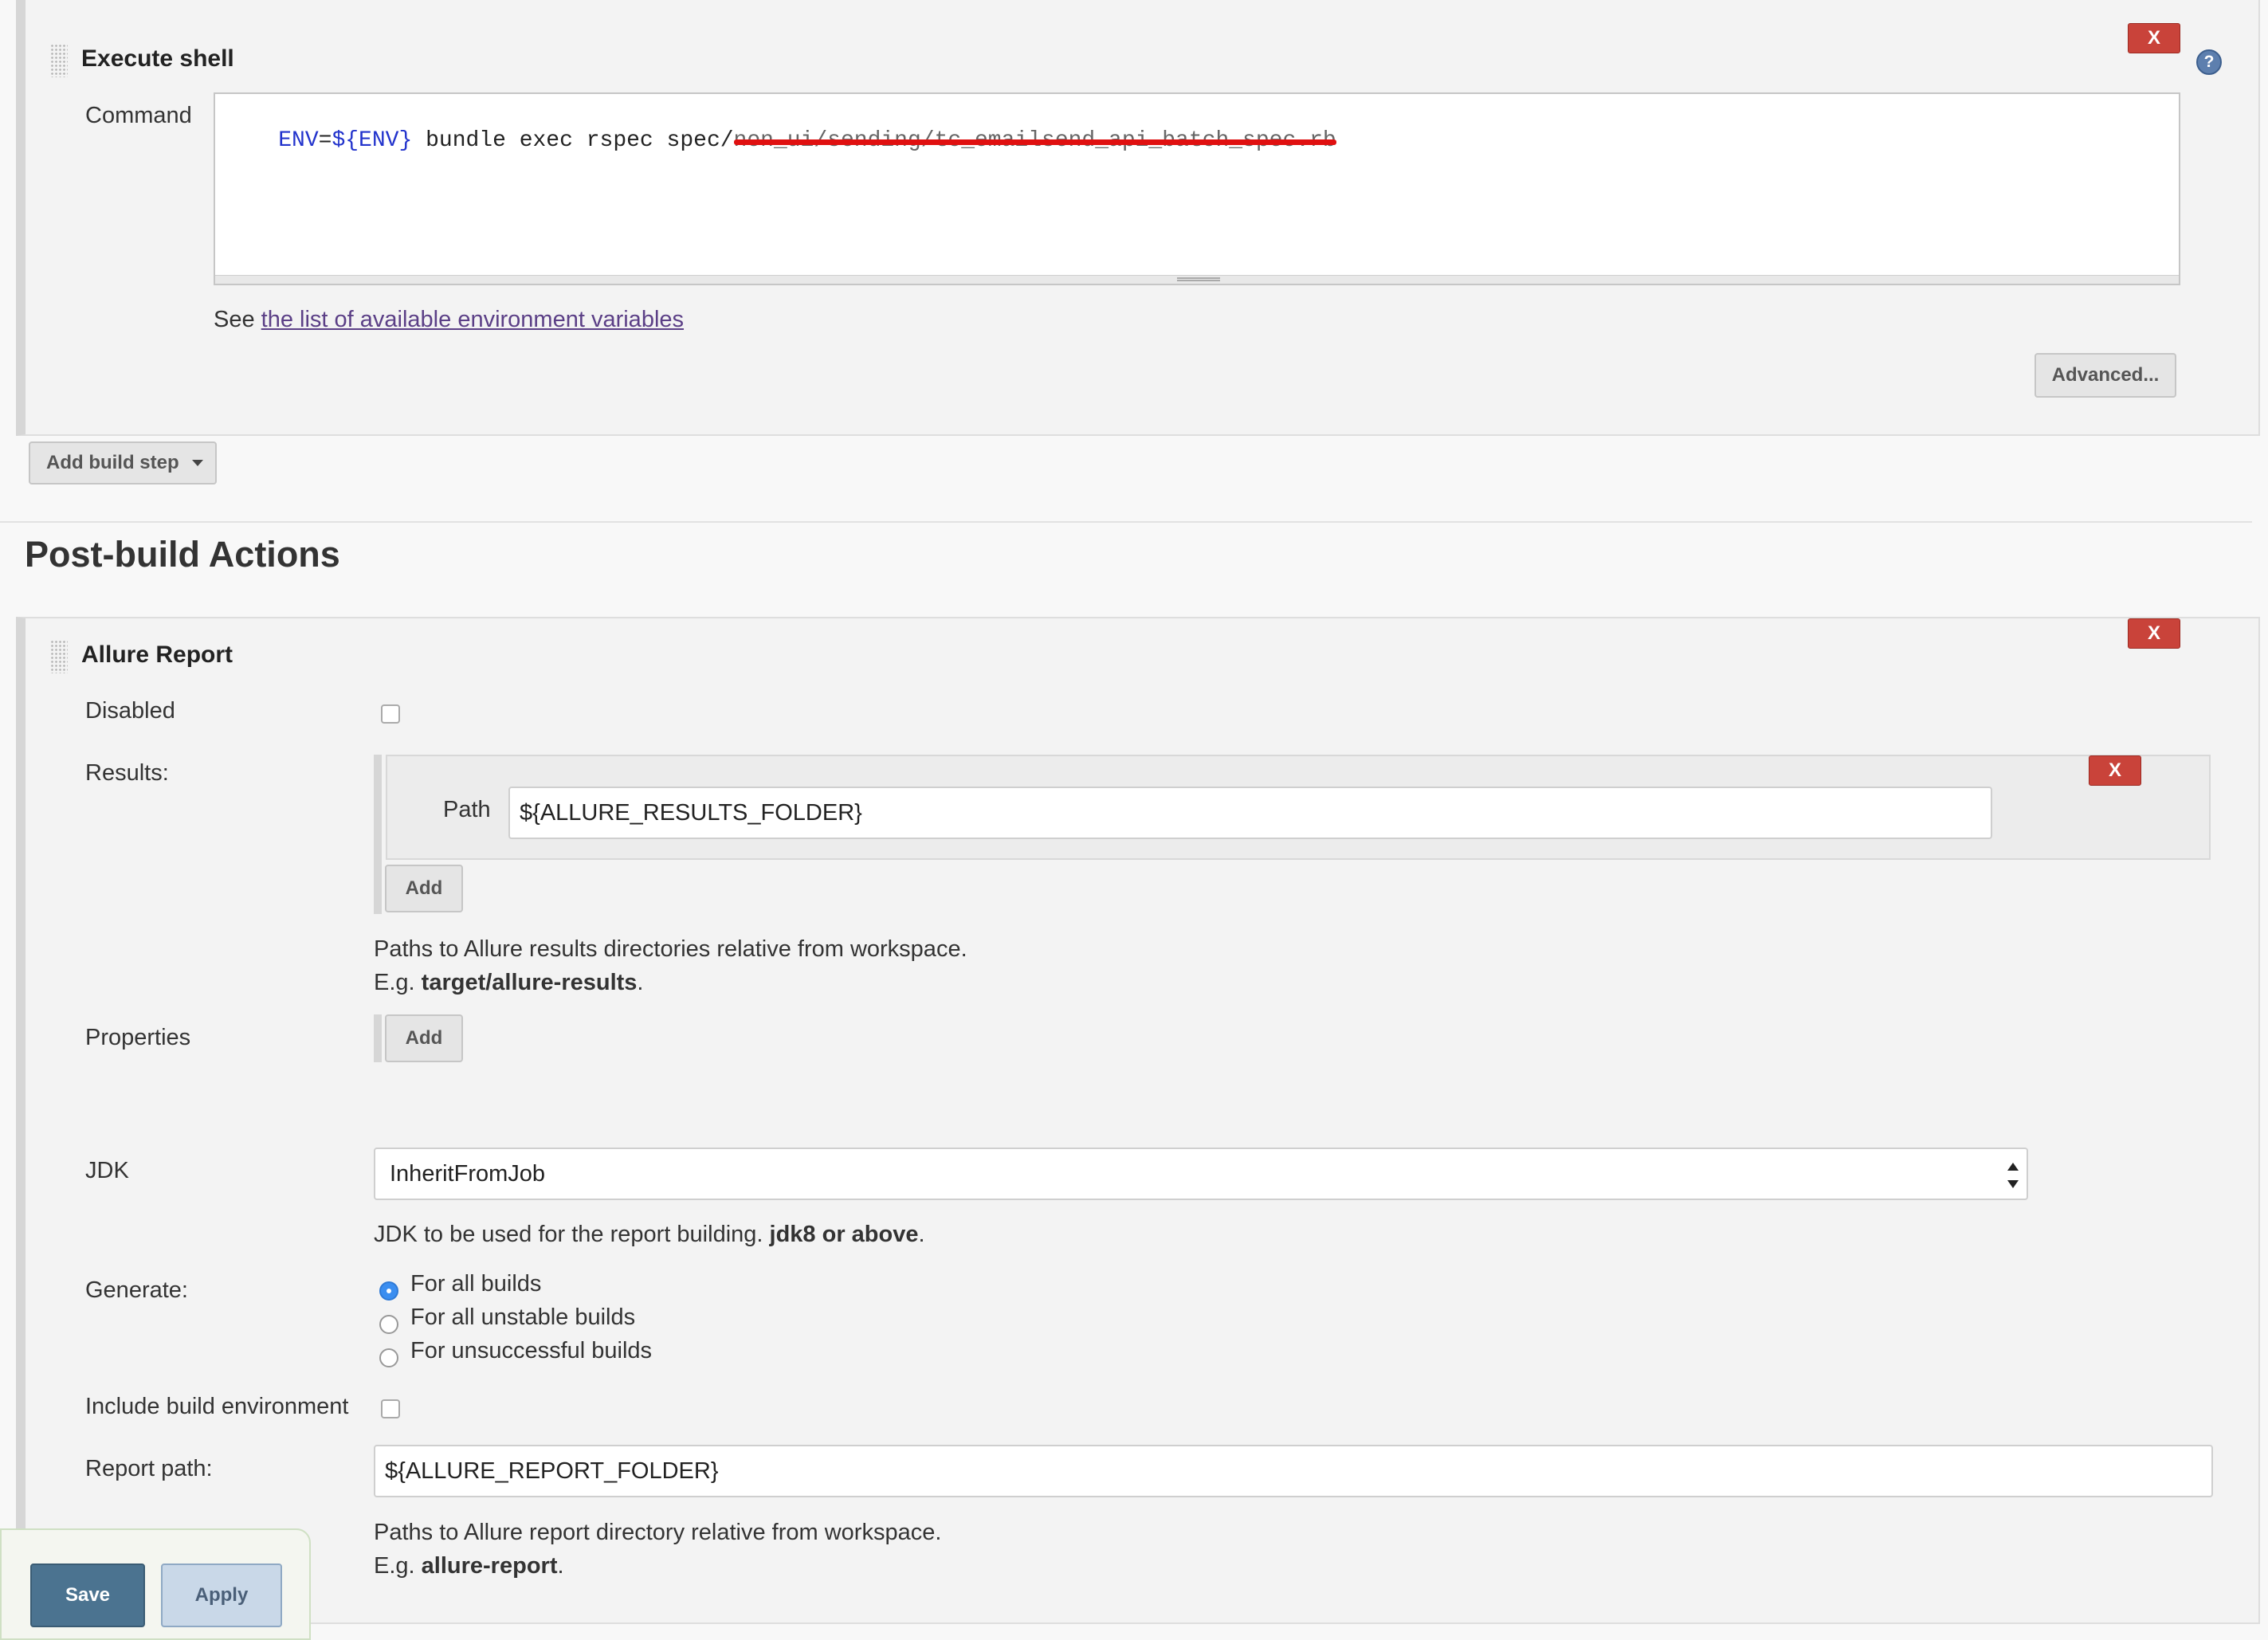 The image size is (2268, 1640). I want to click on results-path-input: ${ALLURE_RESULTS_FOLDER}, so click(1250, 813).